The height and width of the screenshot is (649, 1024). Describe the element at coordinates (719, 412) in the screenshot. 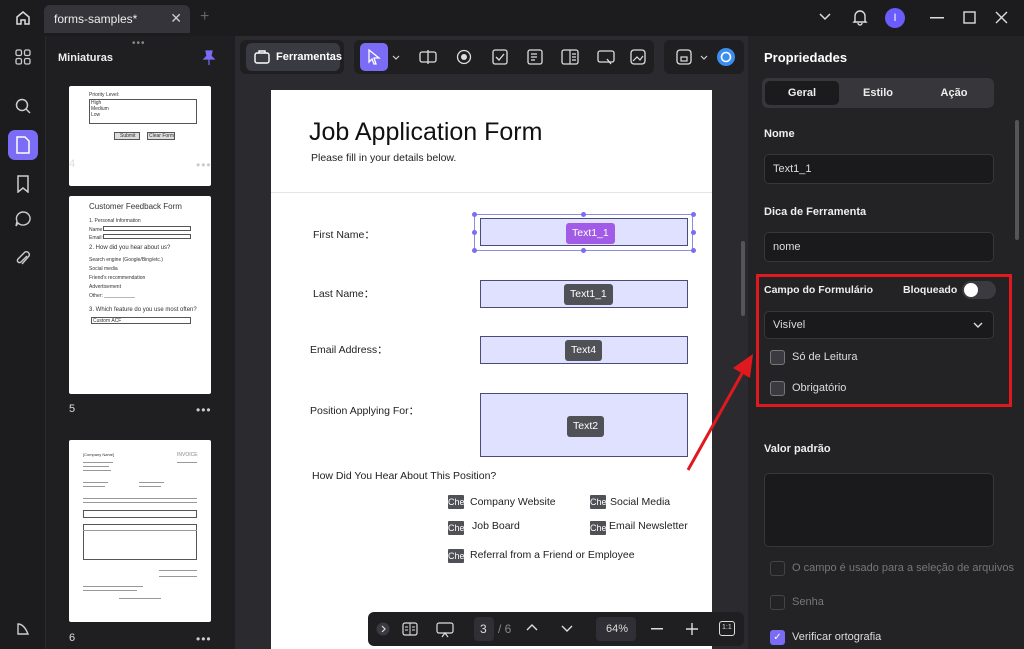

I see `arrow-annotation-icon` at that location.